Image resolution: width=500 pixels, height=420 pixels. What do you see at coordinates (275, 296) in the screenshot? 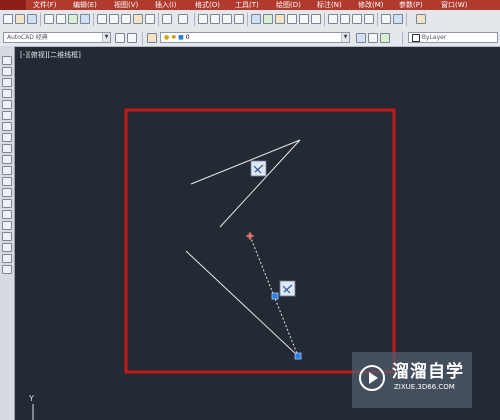
I see `grip-midpoint-icon` at bounding box center [275, 296].